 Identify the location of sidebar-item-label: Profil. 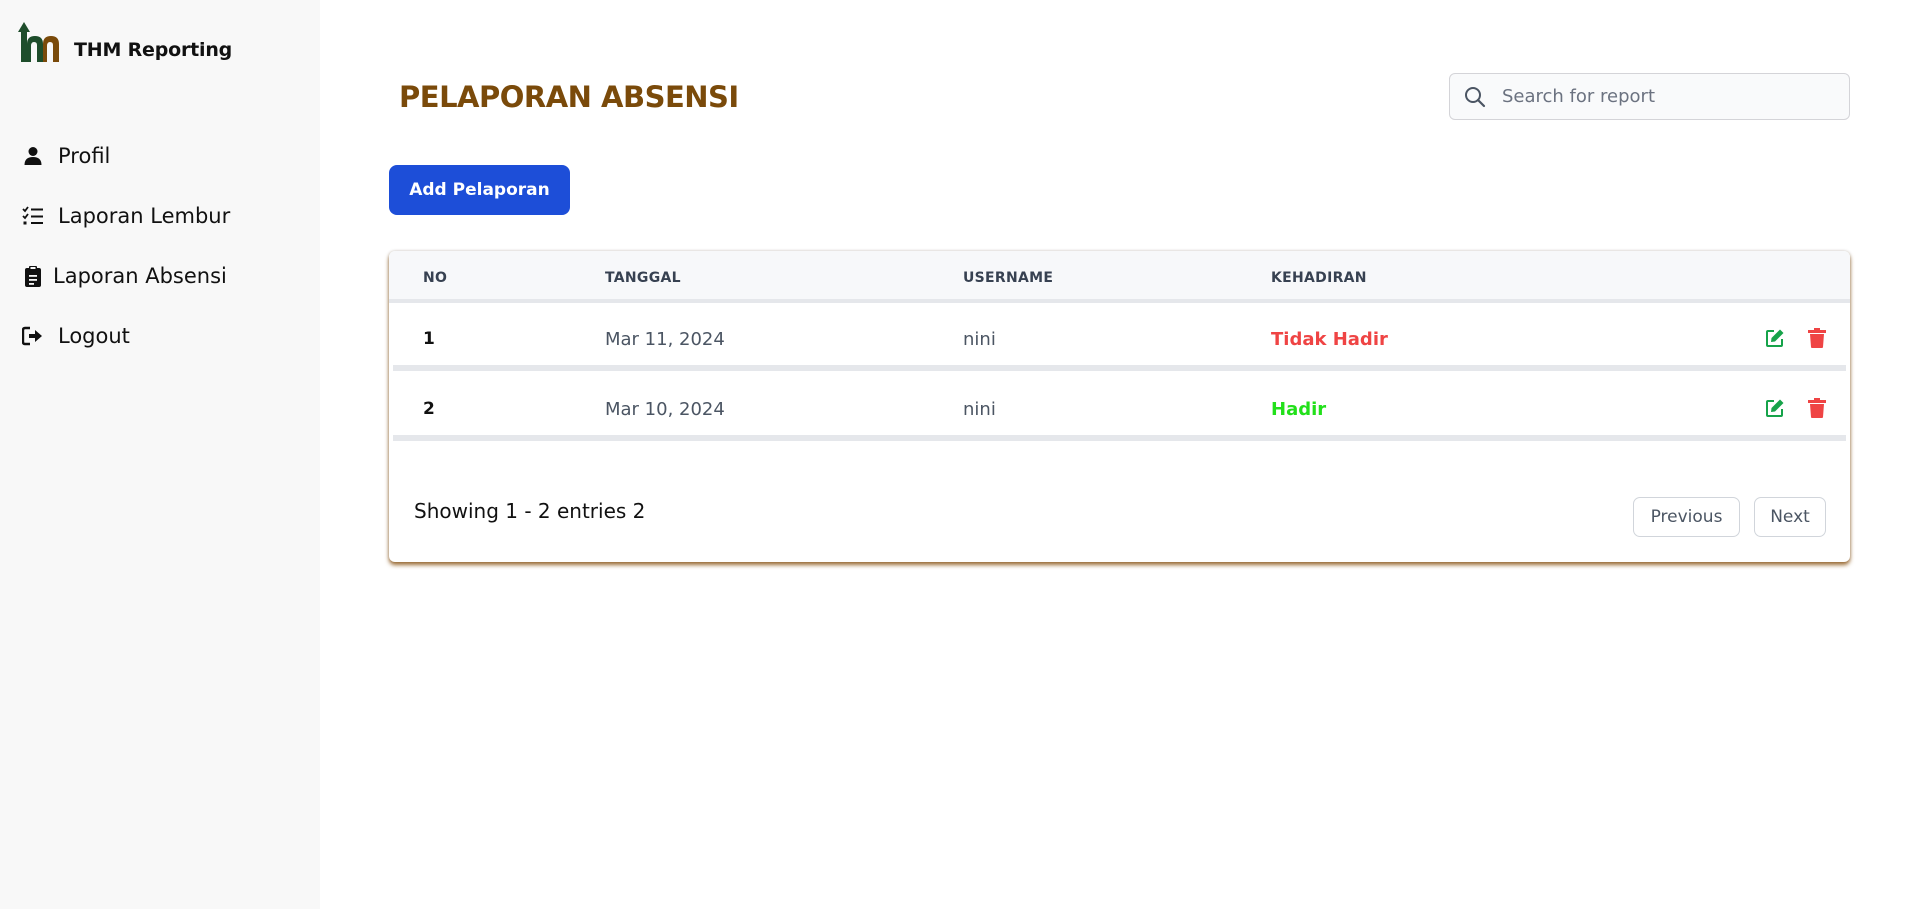
(84, 156).